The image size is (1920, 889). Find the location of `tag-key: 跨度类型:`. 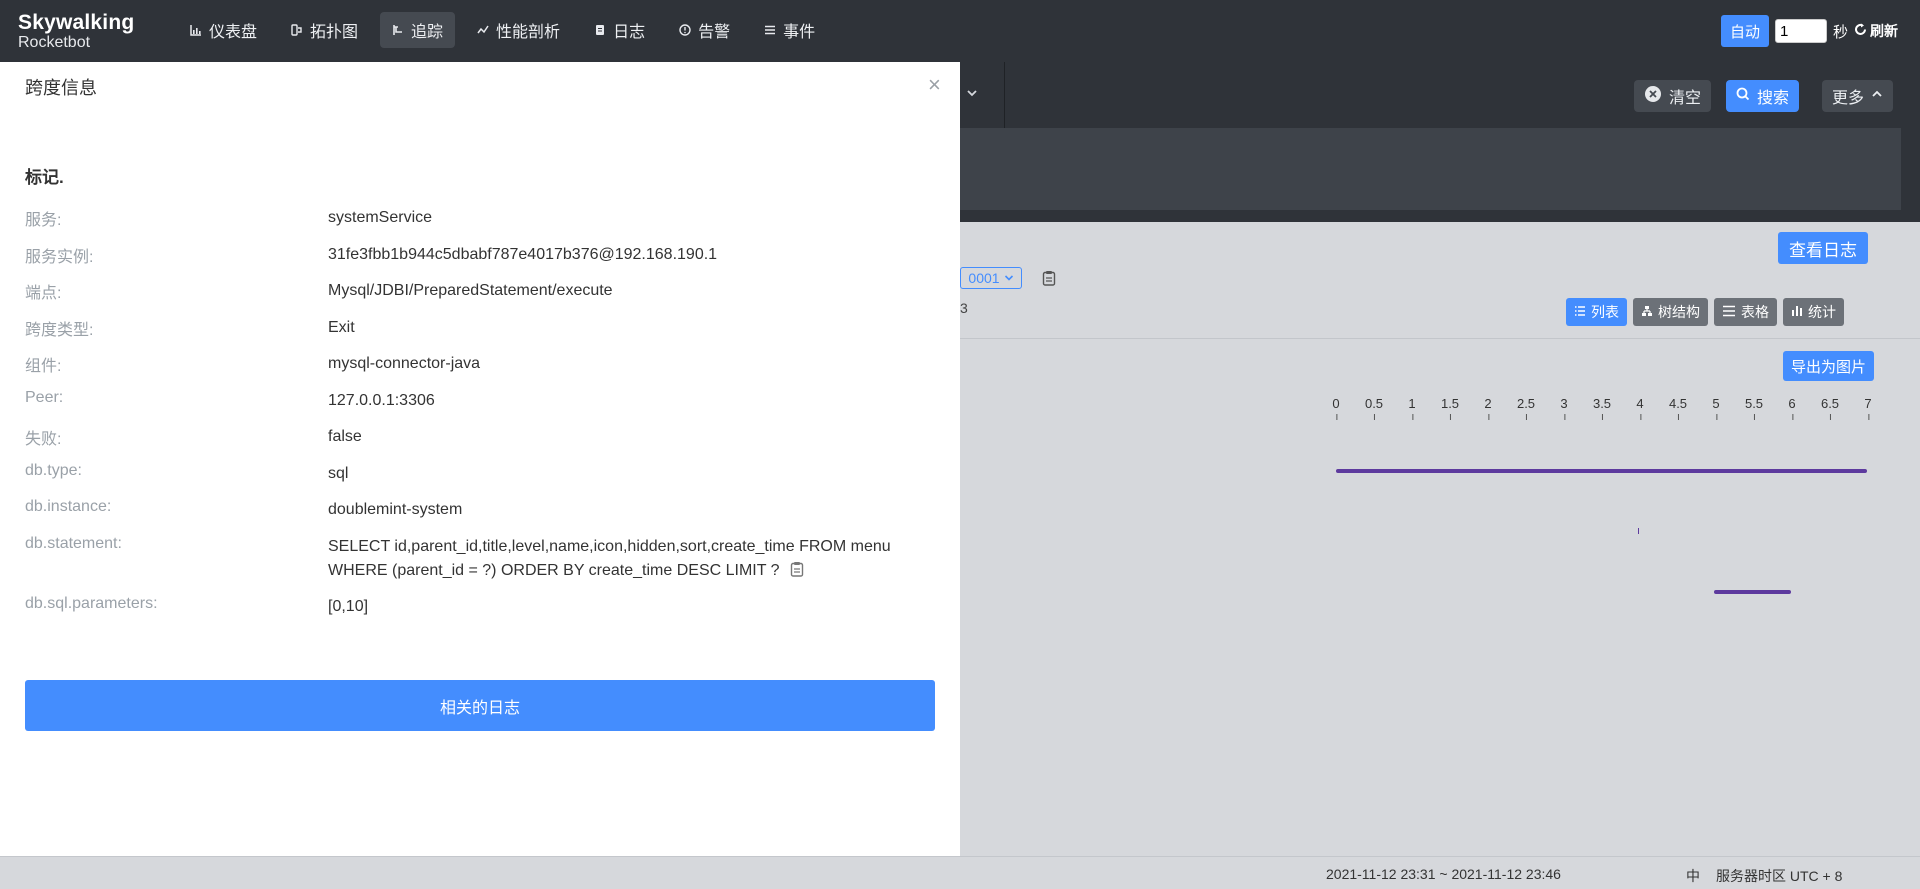

tag-key: 跨度类型: is located at coordinates (59, 330).